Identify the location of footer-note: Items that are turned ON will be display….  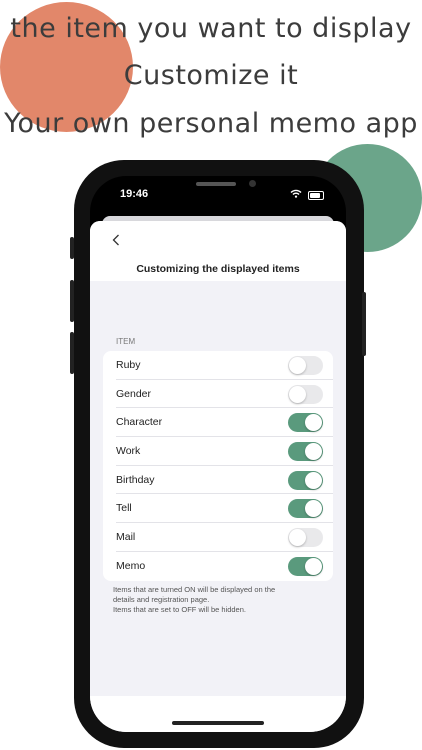
(220, 600).